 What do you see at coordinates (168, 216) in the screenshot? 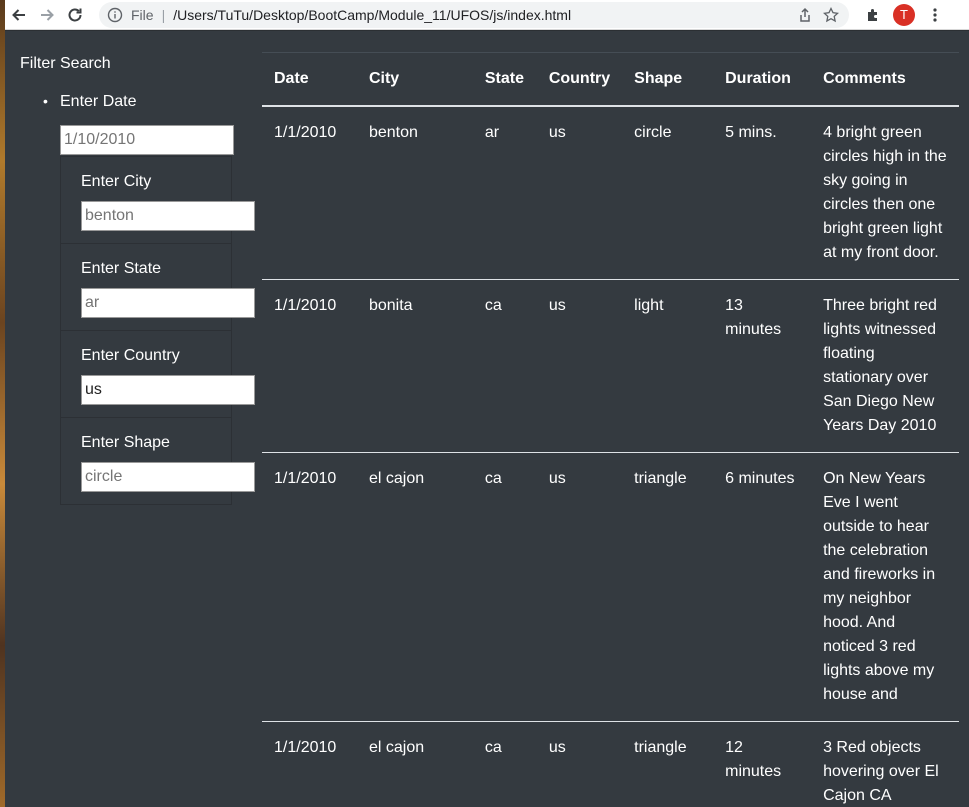
I see `city-input` at bounding box center [168, 216].